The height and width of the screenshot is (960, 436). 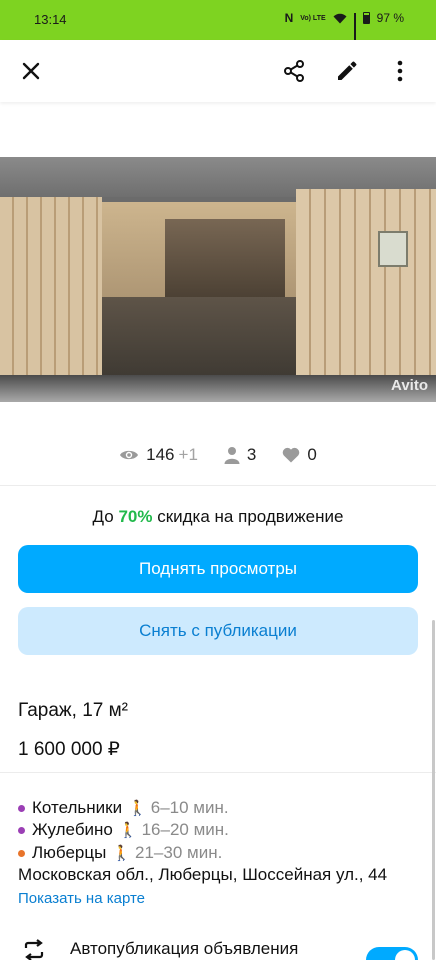 What do you see at coordinates (69, 749) in the screenshot?
I see `listing-price: 1 600 000 ₽` at bounding box center [69, 749].